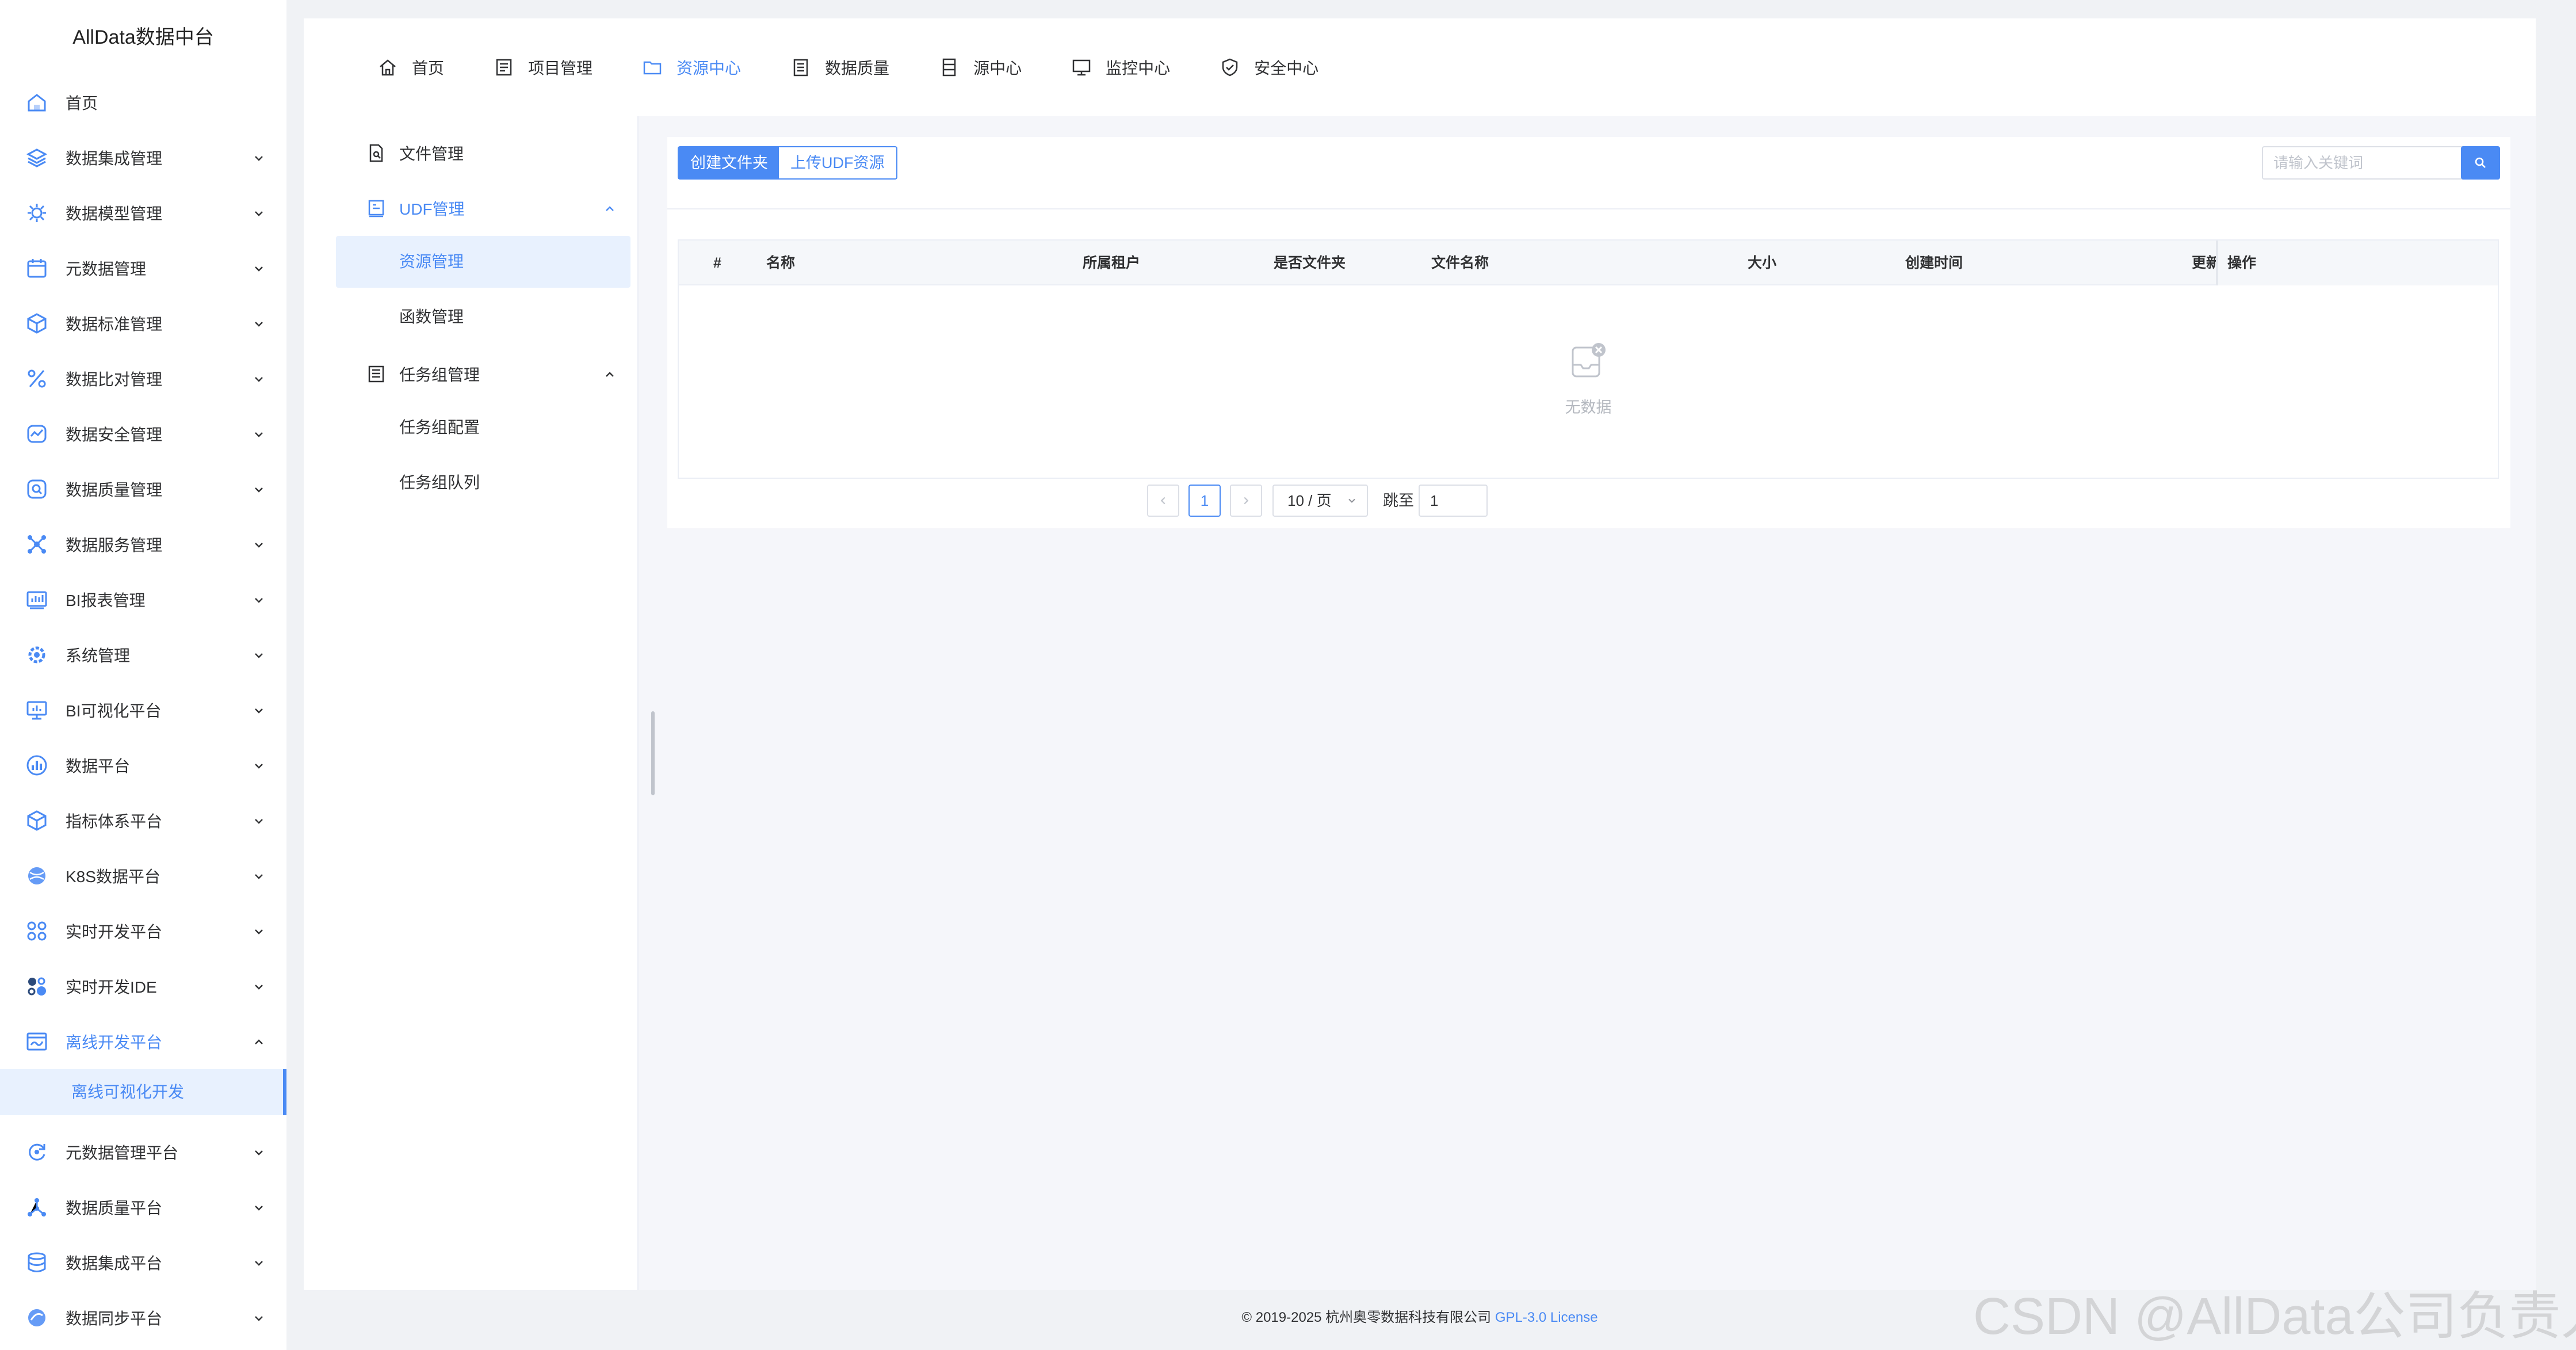 The height and width of the screenshot is (1350, 2576). What do you see at coordinates (410, 68) in the screenshot?
I see `tab-home: 首页` at bounding box center [410, 68].